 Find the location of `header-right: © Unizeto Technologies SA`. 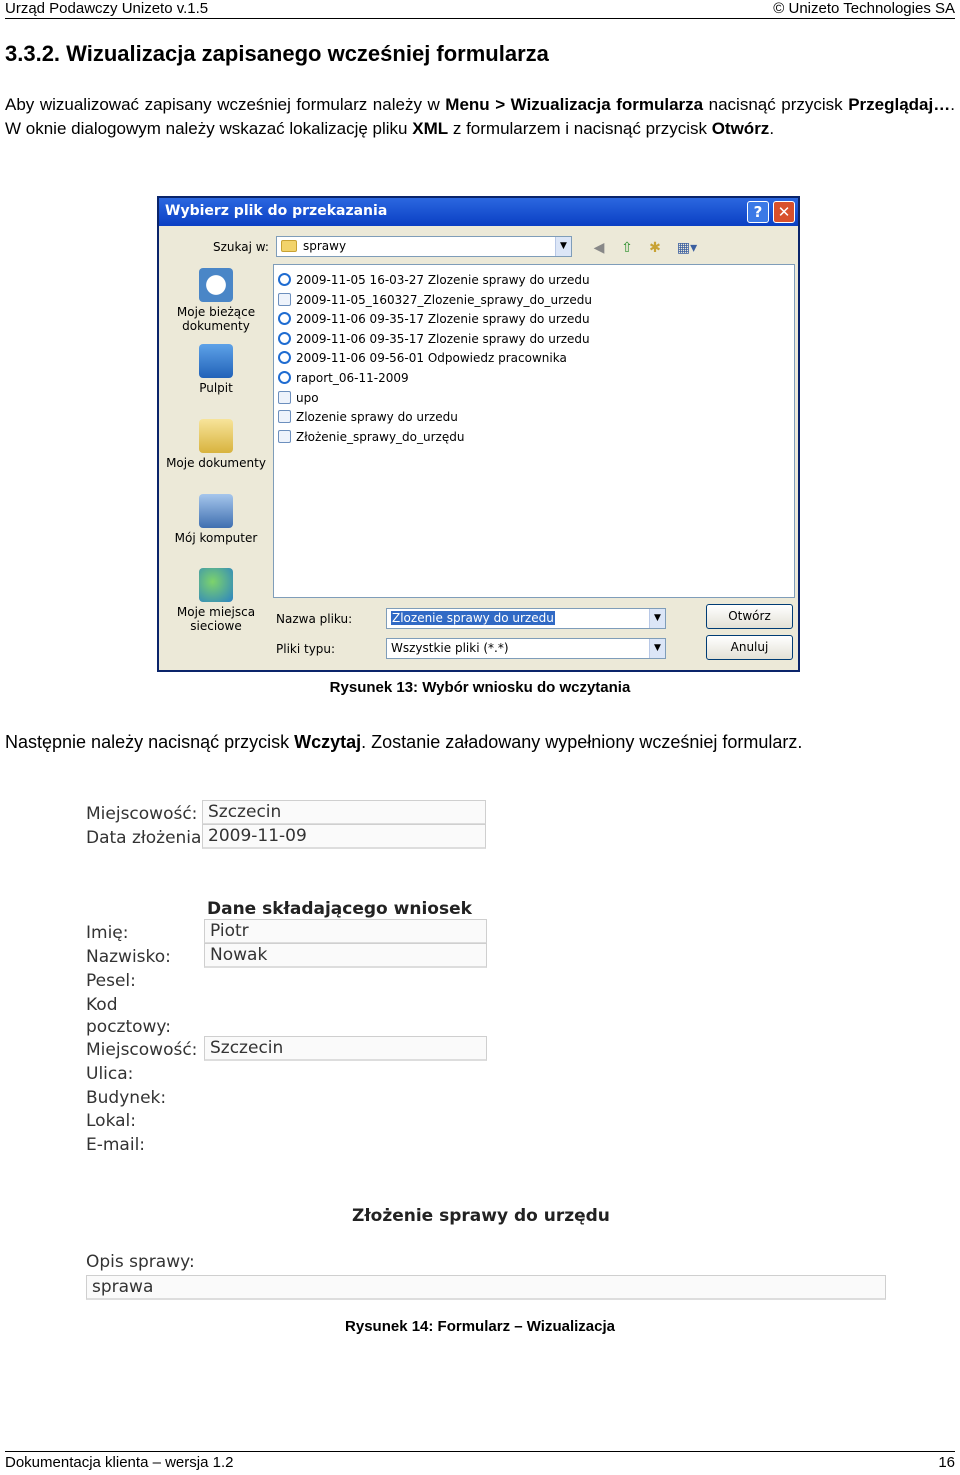

header-right: © Unizeto Technologies SA is located at coordinates (864, 8).